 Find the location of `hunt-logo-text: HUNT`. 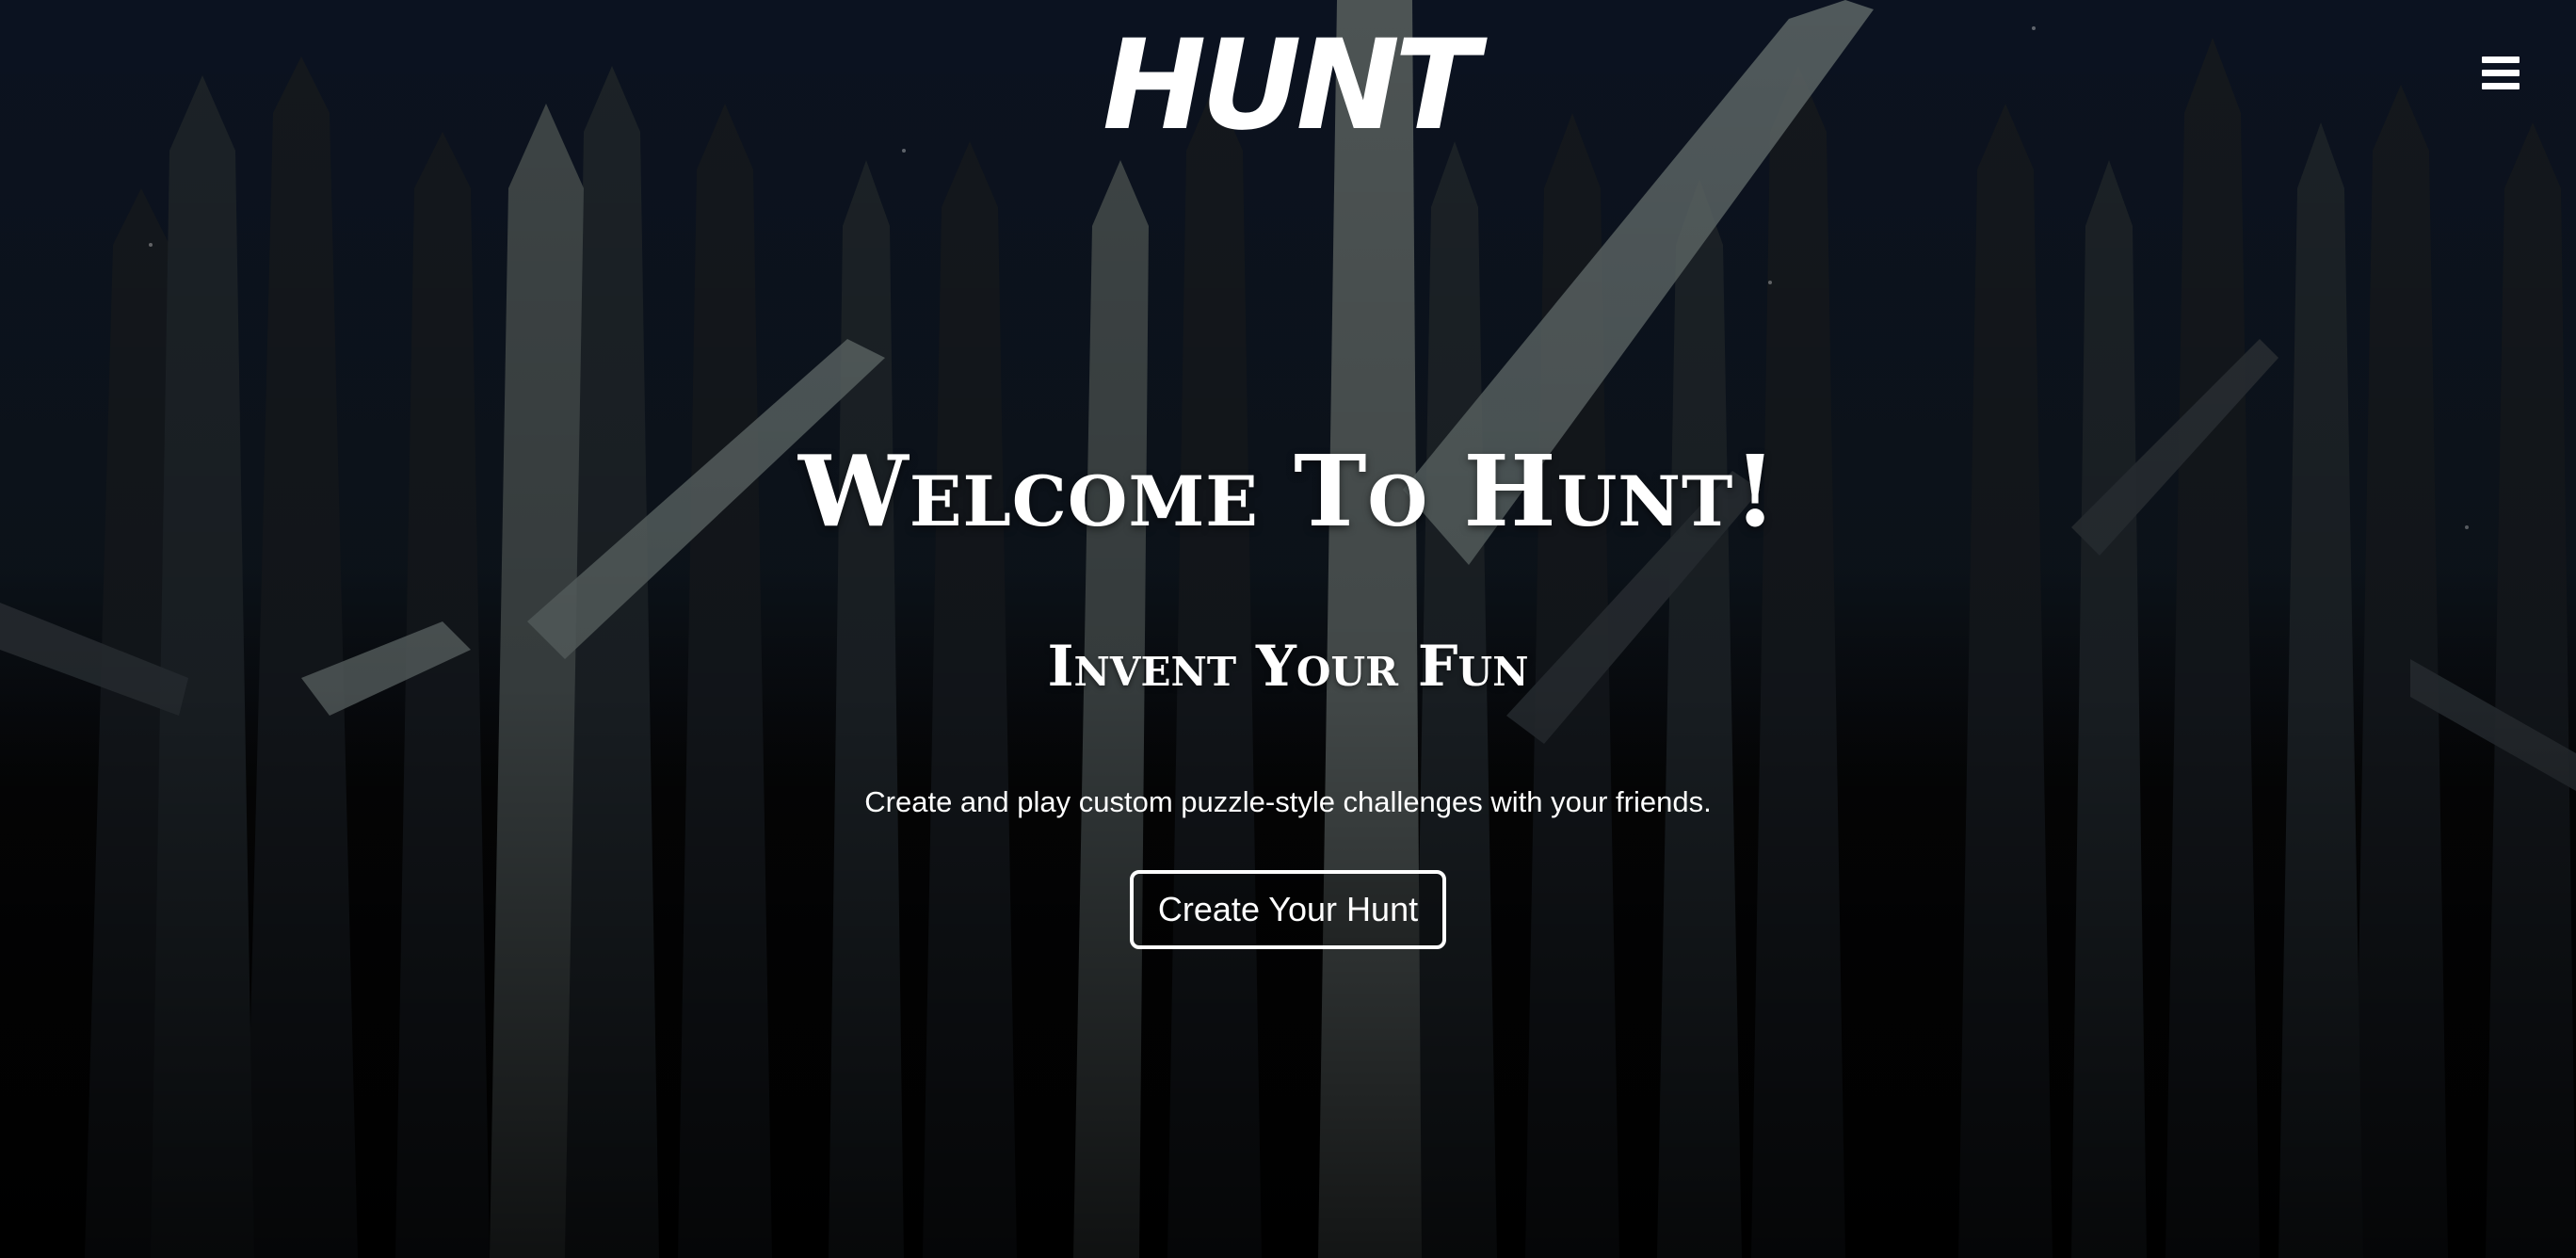

hunt-logo-text: HUNT is located at coordinates (1295, 82).